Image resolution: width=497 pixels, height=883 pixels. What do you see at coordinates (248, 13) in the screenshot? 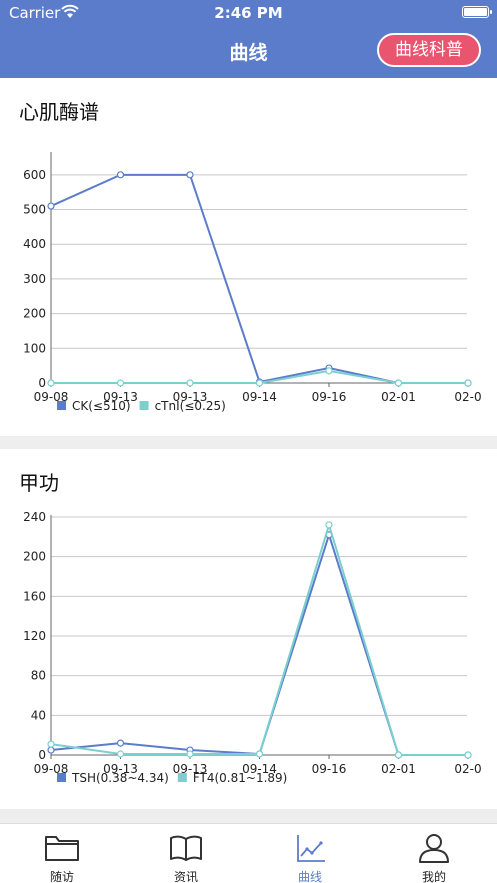
I see `status-time: 2:46 PM` at bounding box center [248, 13].